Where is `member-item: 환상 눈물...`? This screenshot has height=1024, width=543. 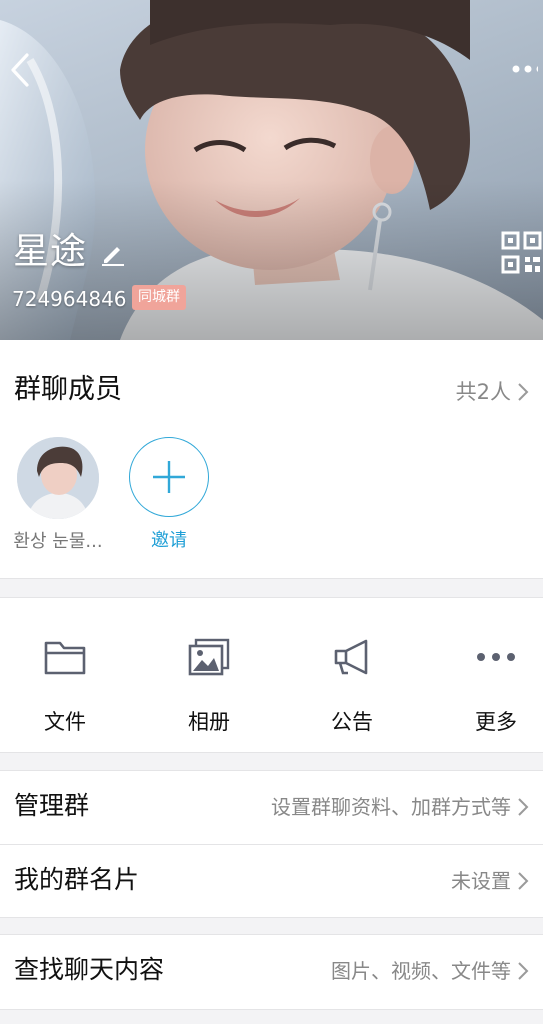 member-item: 환상 눈물... is located at coordinates (58, 495).